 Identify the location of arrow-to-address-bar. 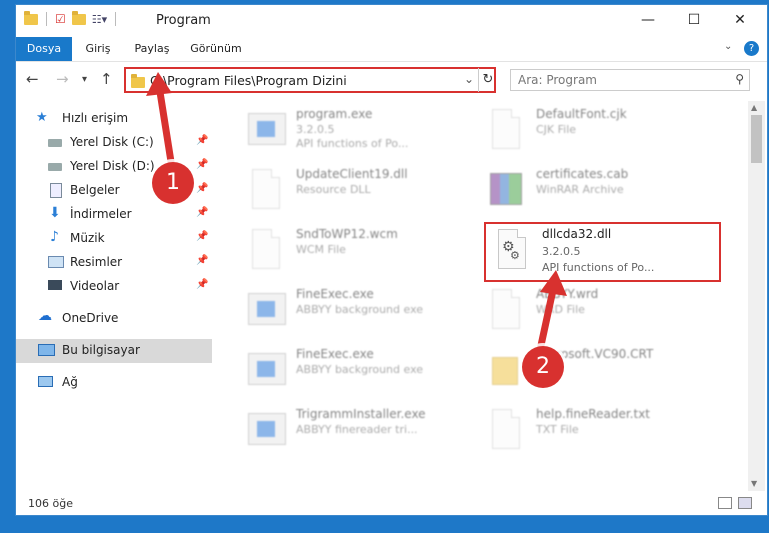
(166, 130).